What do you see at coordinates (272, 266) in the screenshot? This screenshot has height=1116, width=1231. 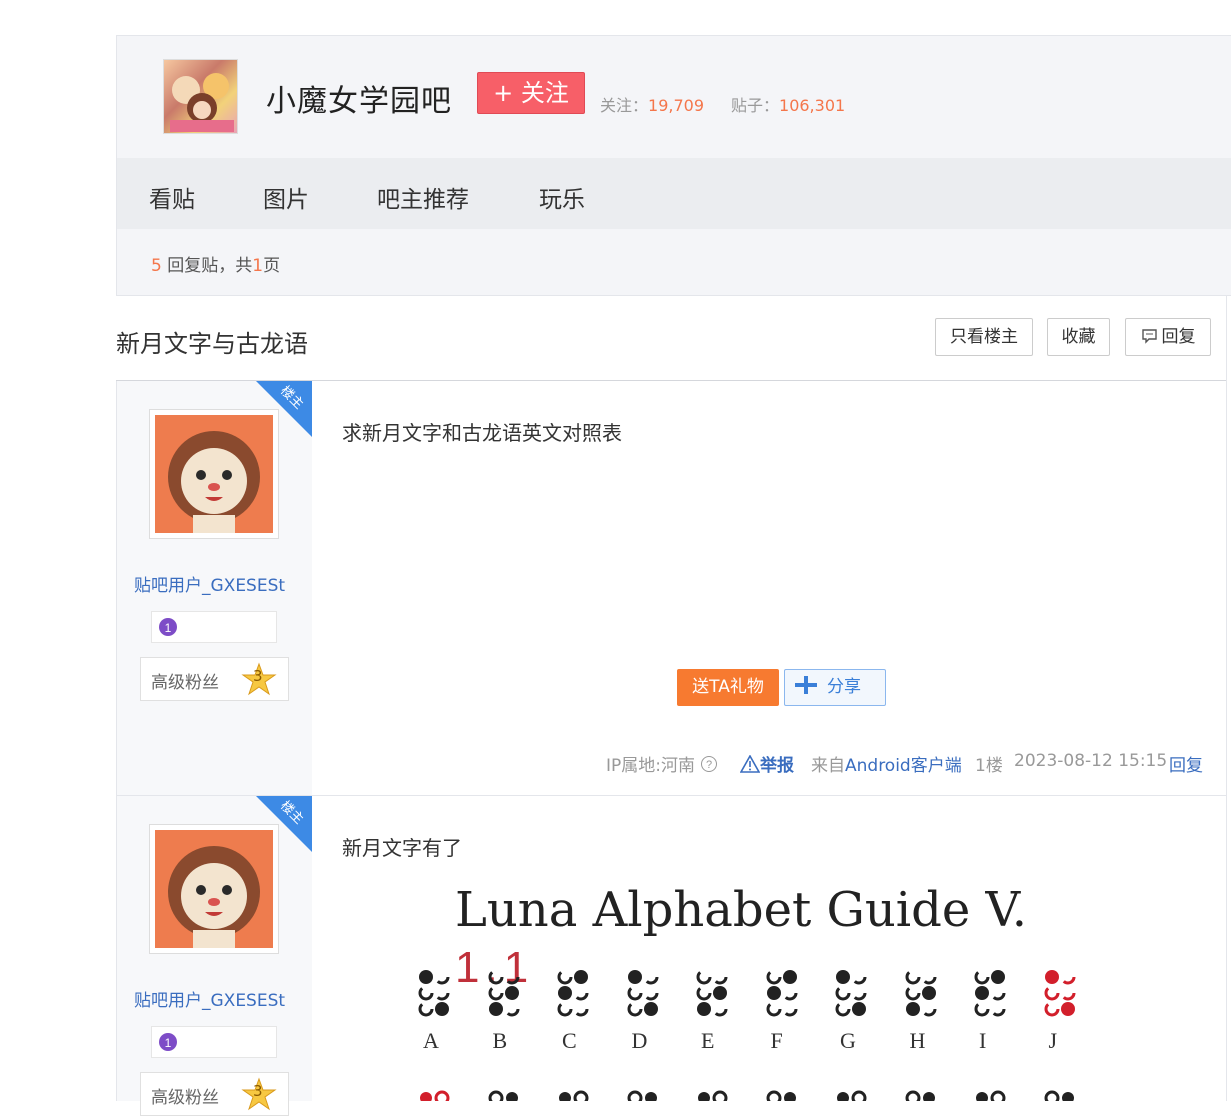 I see `page-text: 页` at bounding box center [272, 266].